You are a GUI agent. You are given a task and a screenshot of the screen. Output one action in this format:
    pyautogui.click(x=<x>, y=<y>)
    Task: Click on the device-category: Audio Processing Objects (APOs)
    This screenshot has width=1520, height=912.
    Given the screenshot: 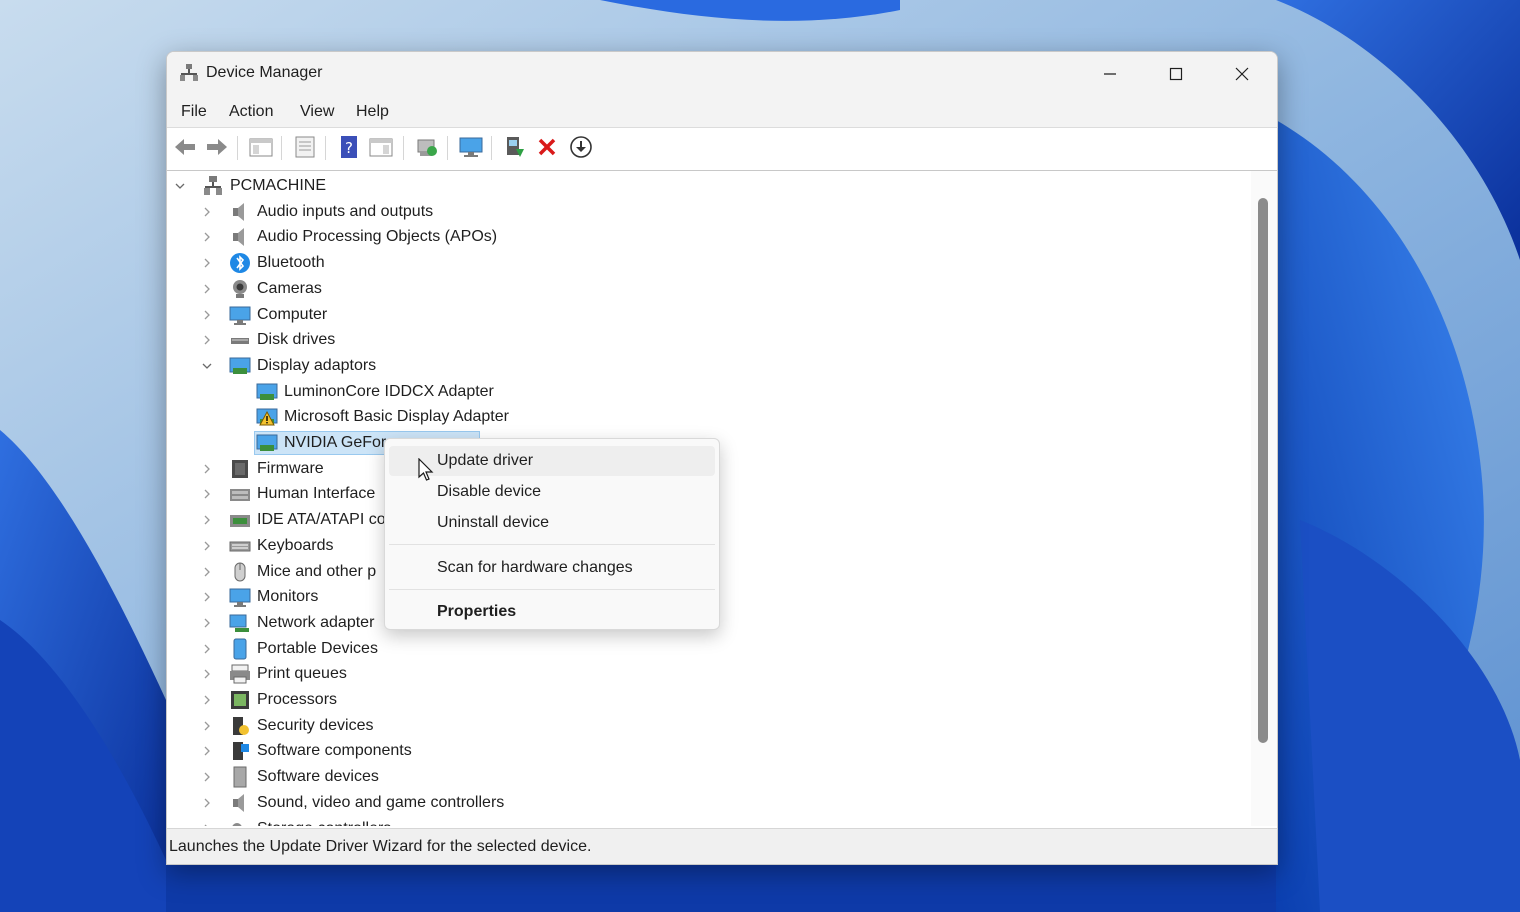 What is the action you would take?
    pyautogui.click(x=709, y=237)
    